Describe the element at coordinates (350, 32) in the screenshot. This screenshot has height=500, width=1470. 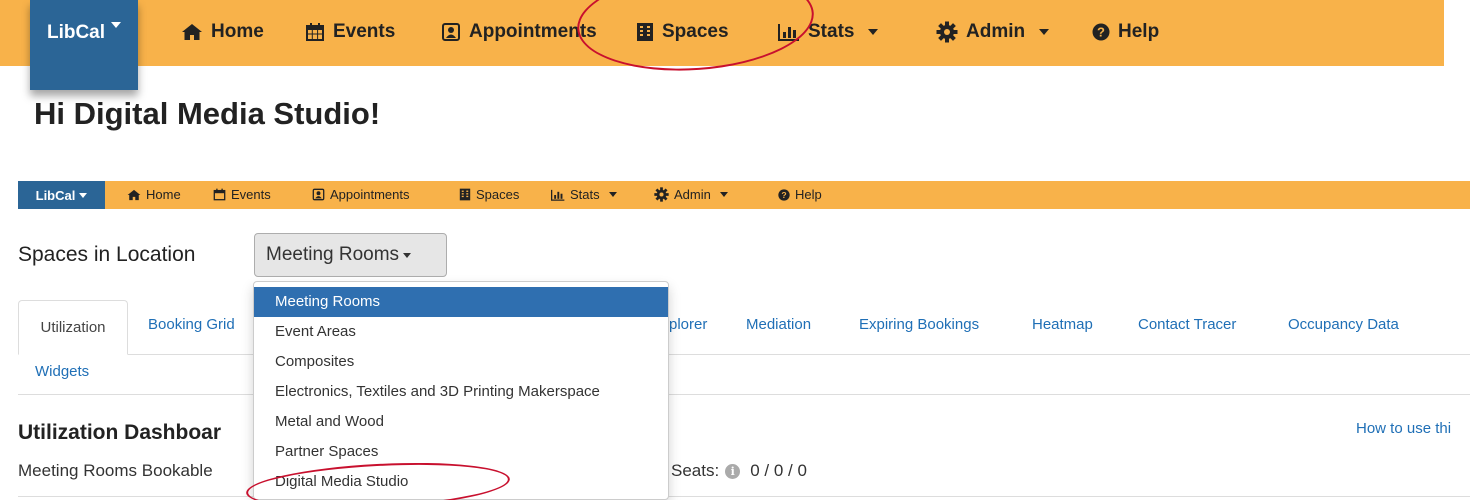
I see `nav-events: Events` at that location.